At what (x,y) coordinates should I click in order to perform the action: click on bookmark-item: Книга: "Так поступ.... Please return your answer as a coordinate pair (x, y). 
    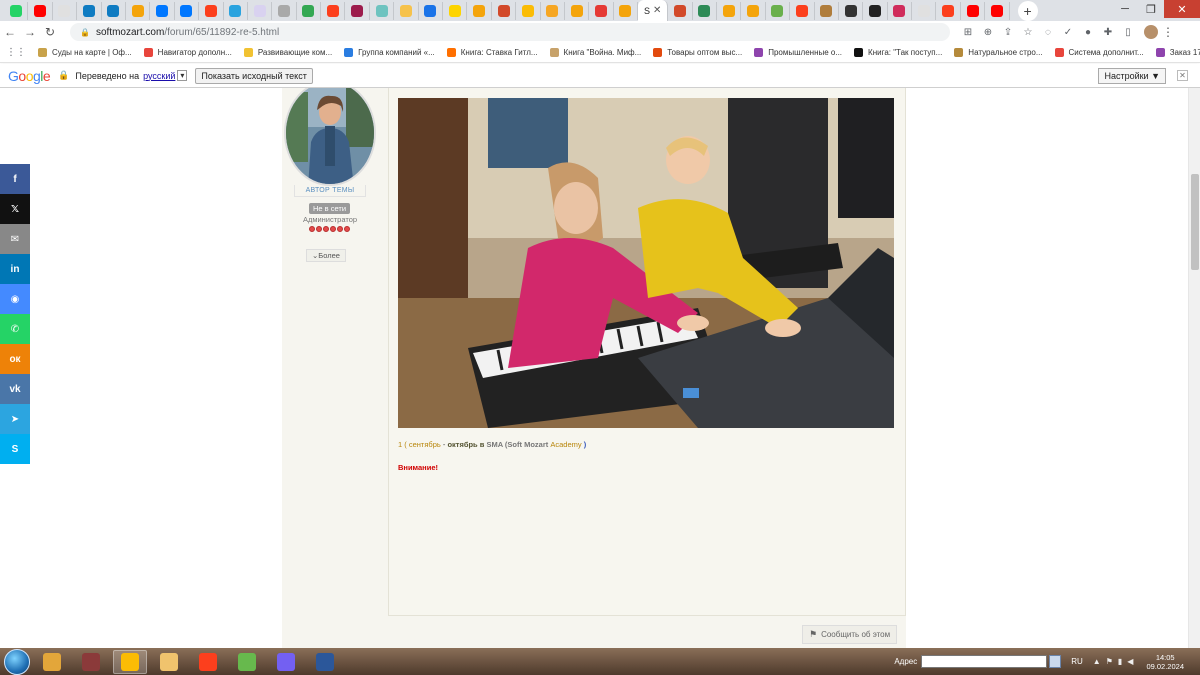
    Looking at the image, I should click on (898, 52).